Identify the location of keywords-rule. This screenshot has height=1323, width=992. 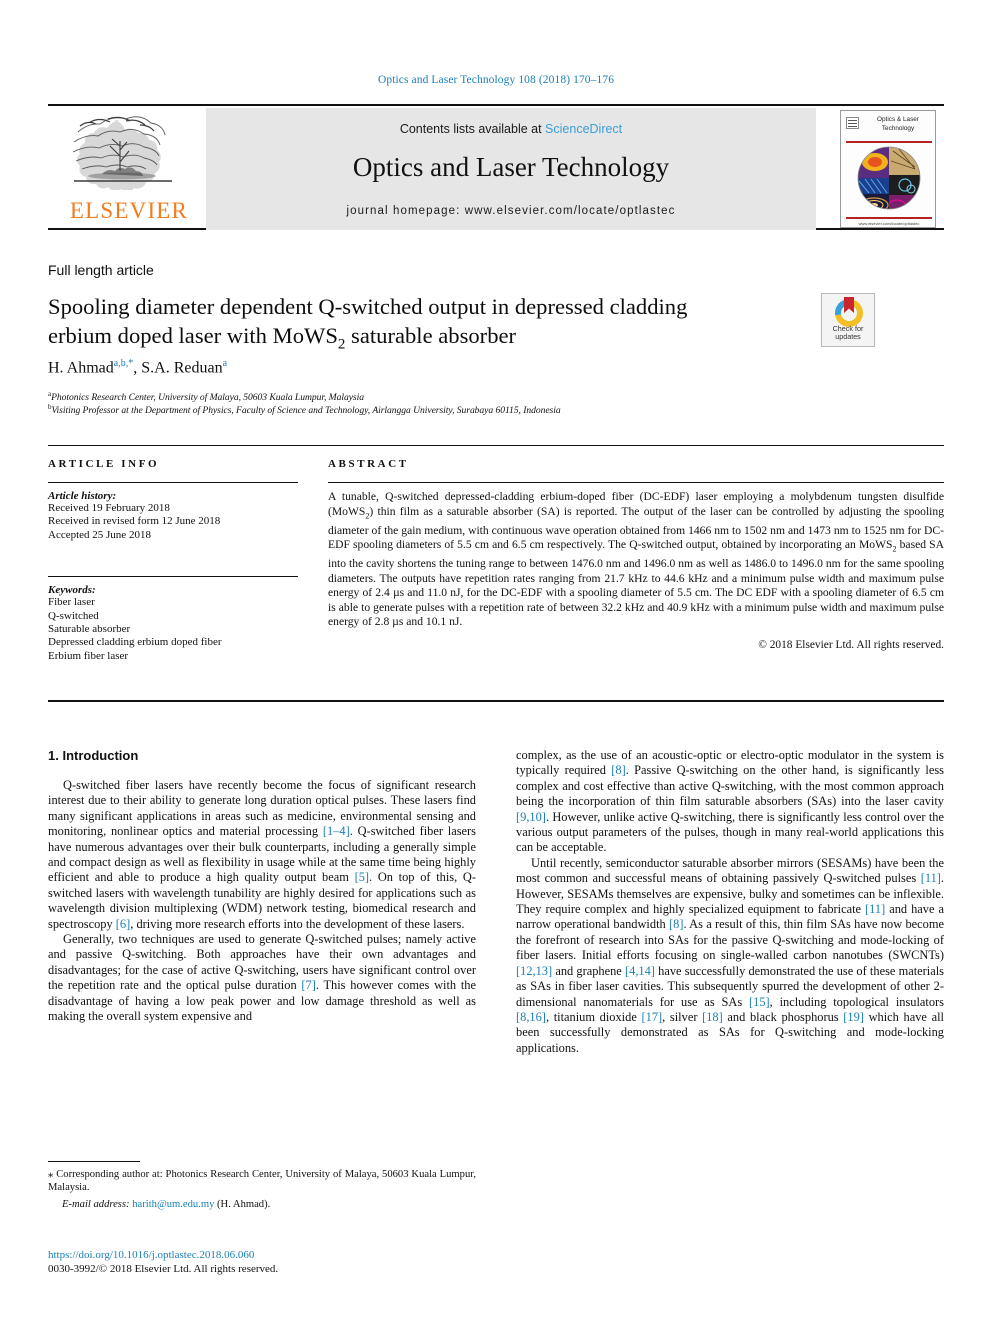
(173, 577).